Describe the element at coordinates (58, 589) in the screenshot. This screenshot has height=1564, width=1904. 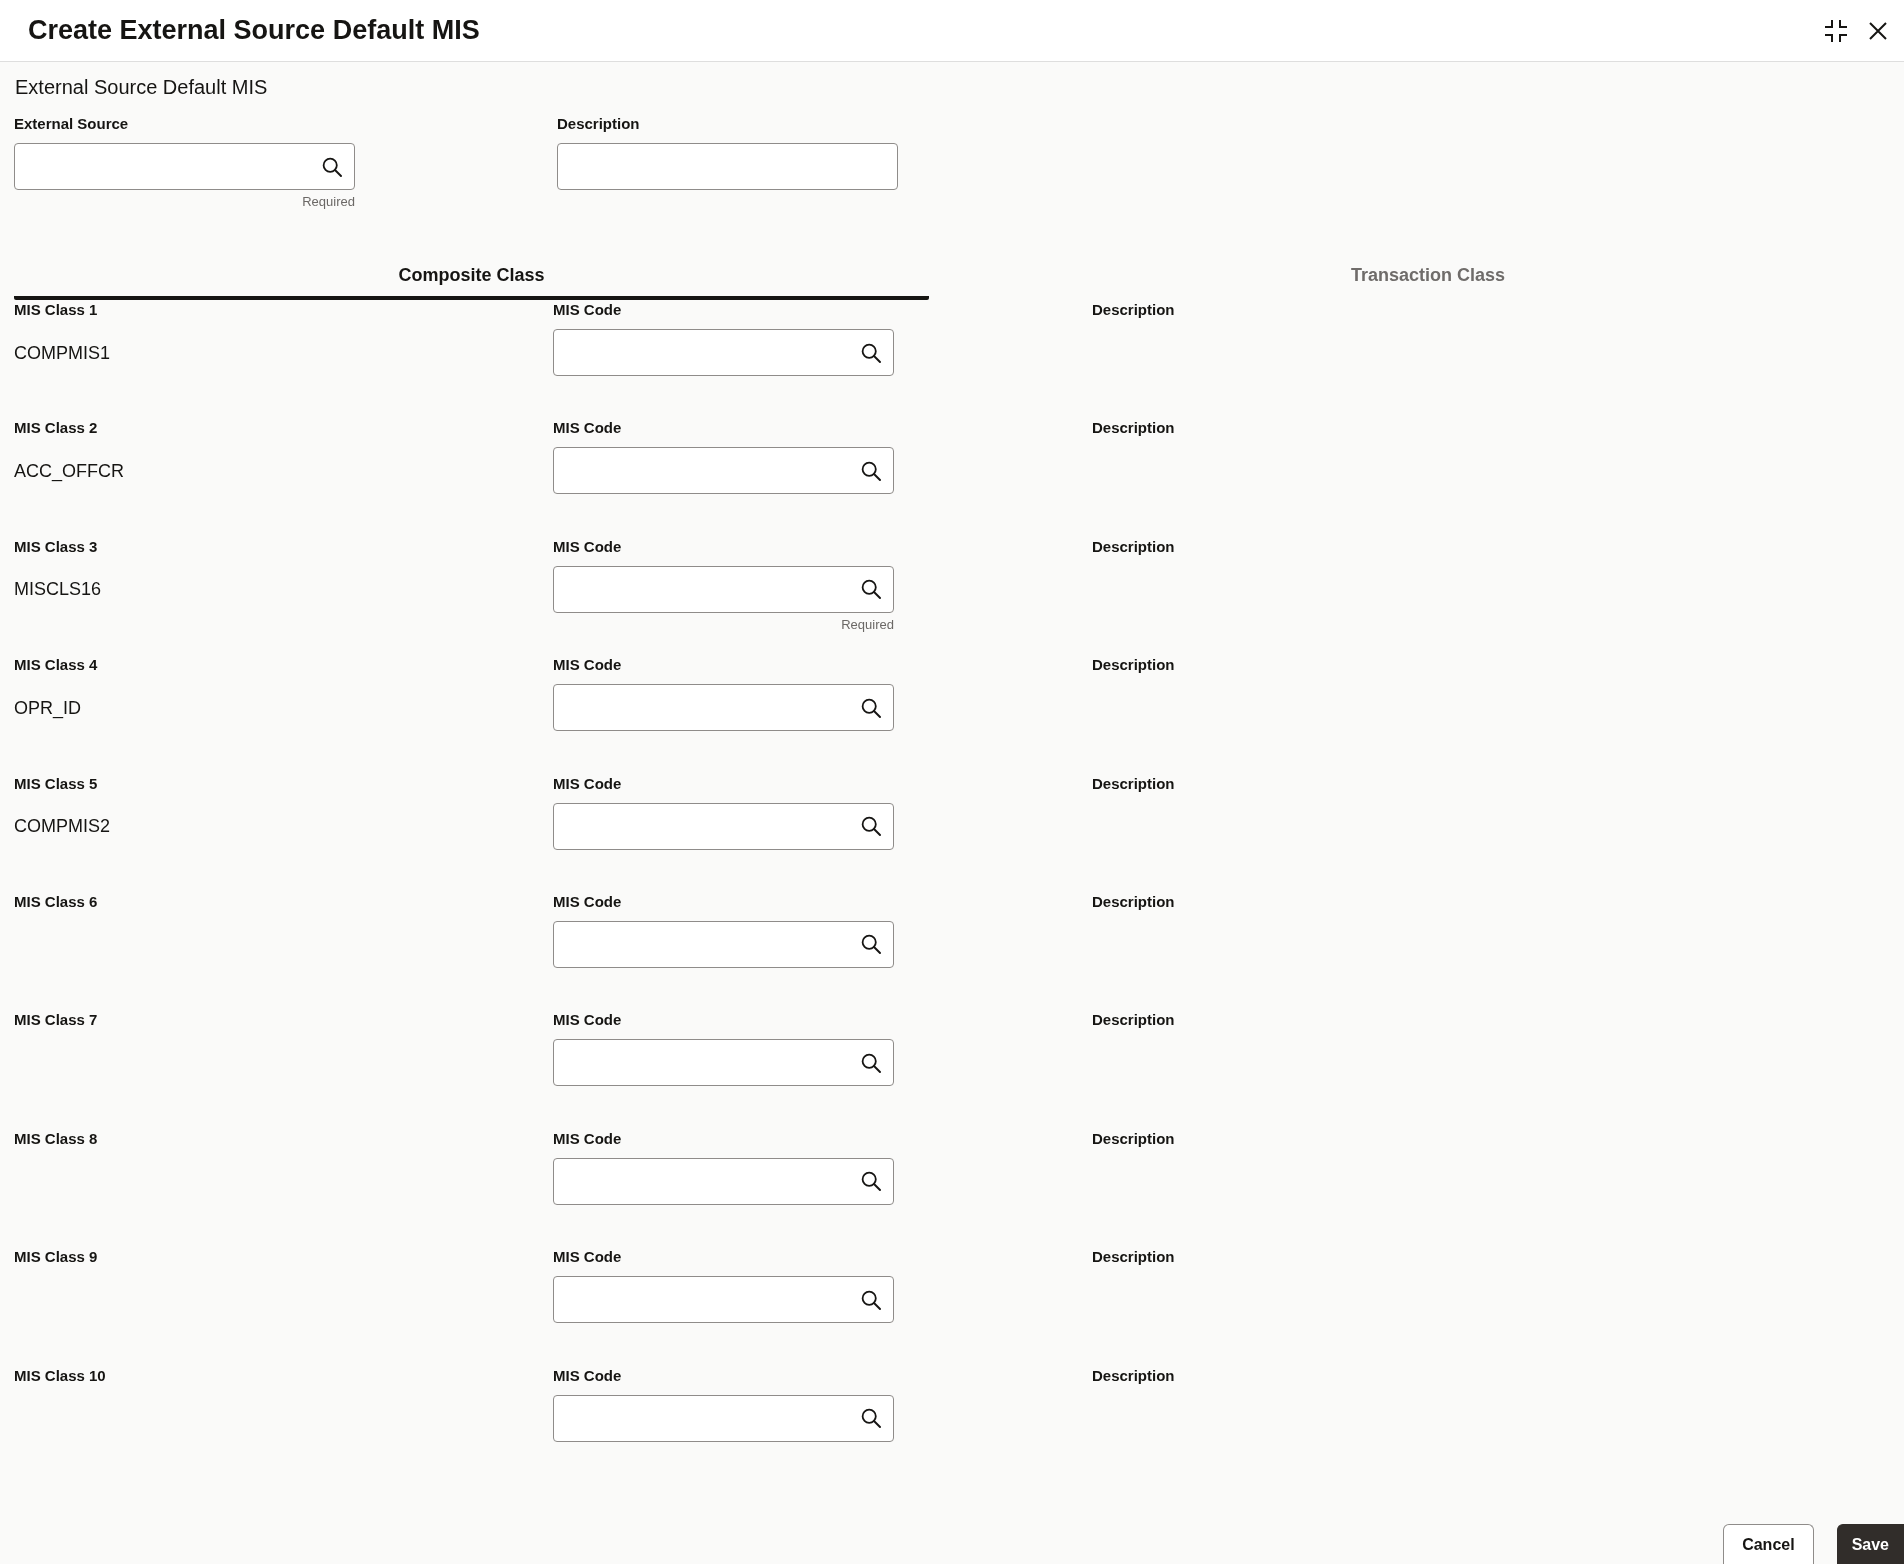
I see `field-value: MISCLS16` at that location.